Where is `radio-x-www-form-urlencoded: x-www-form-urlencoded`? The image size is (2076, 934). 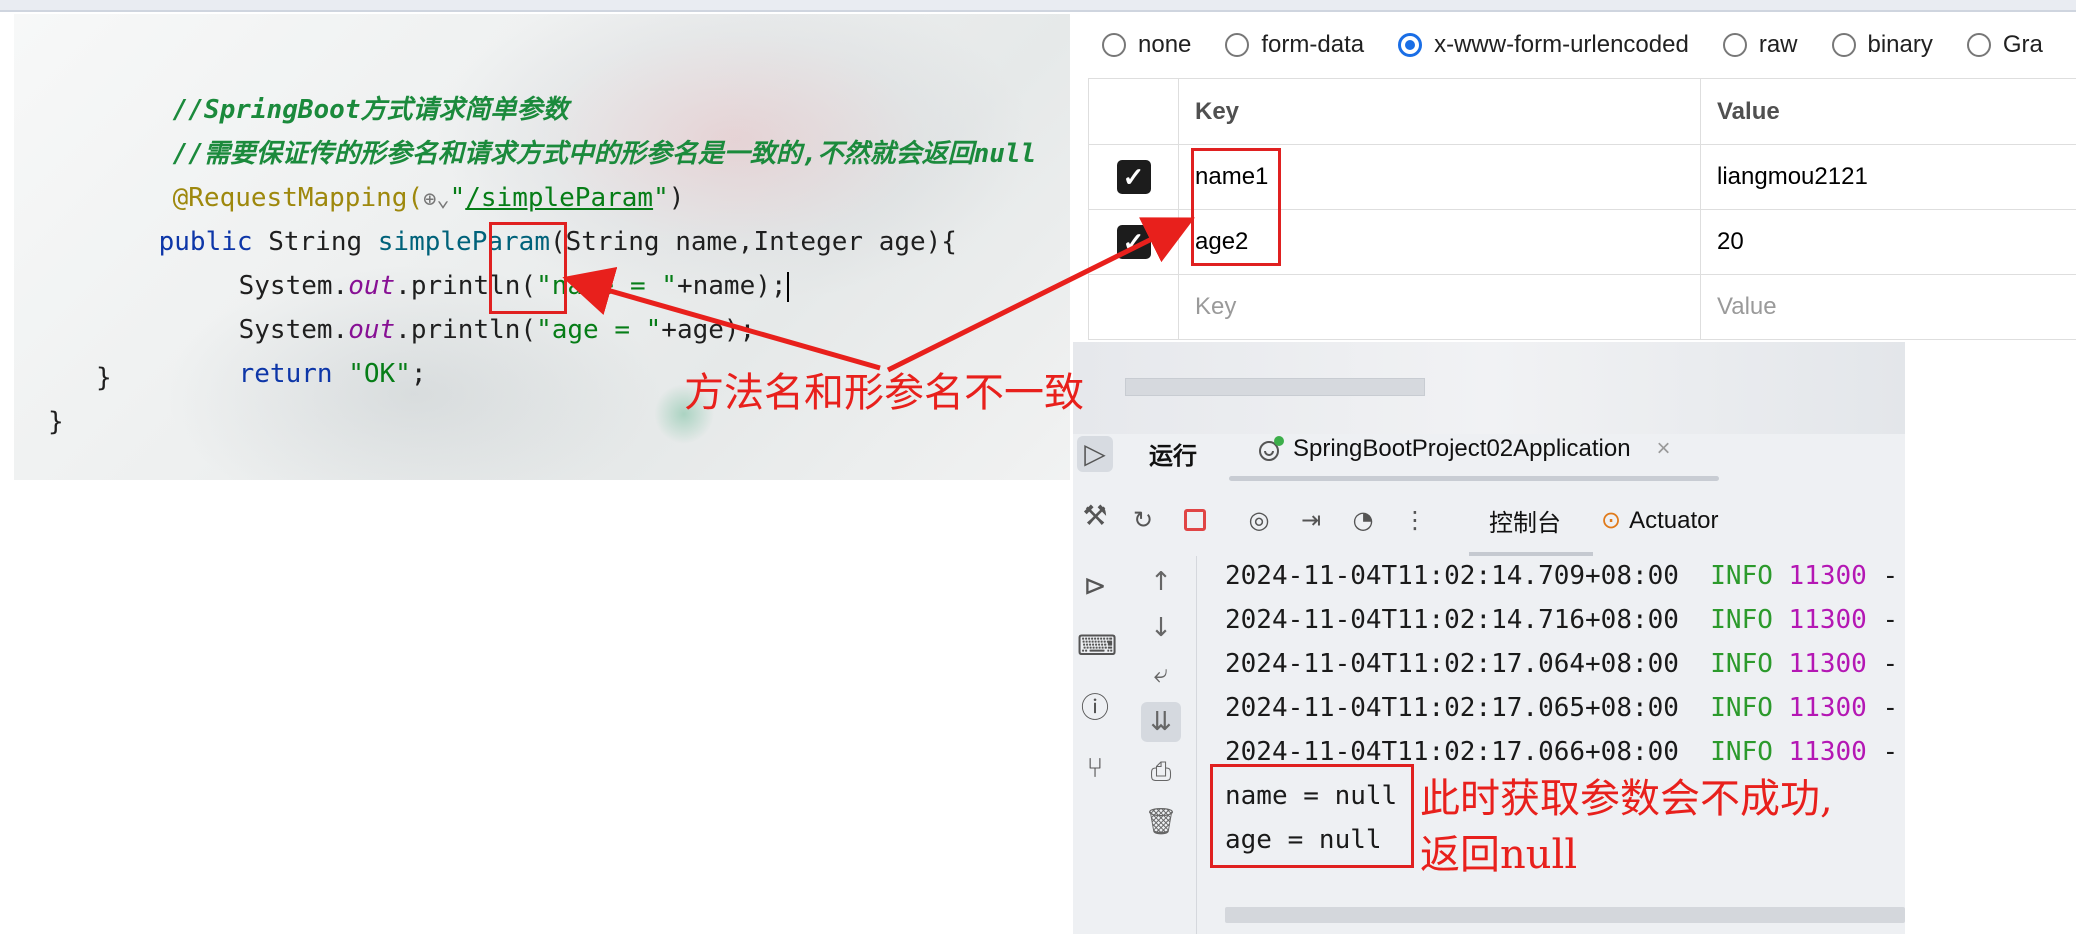
radio-x-www-form-urlencoded: x-www-form-urlencoded is located at coordinates (1543, 45).